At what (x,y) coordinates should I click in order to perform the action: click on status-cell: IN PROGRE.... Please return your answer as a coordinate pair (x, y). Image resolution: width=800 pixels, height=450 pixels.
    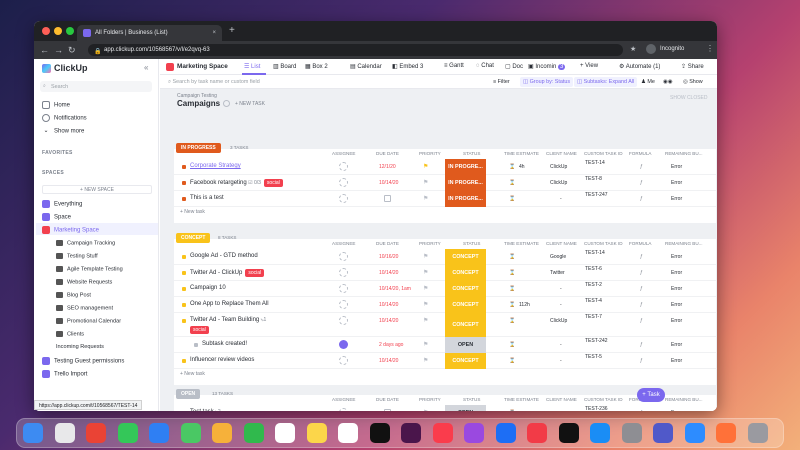
    Looking at the image, I should click on (465, 183).